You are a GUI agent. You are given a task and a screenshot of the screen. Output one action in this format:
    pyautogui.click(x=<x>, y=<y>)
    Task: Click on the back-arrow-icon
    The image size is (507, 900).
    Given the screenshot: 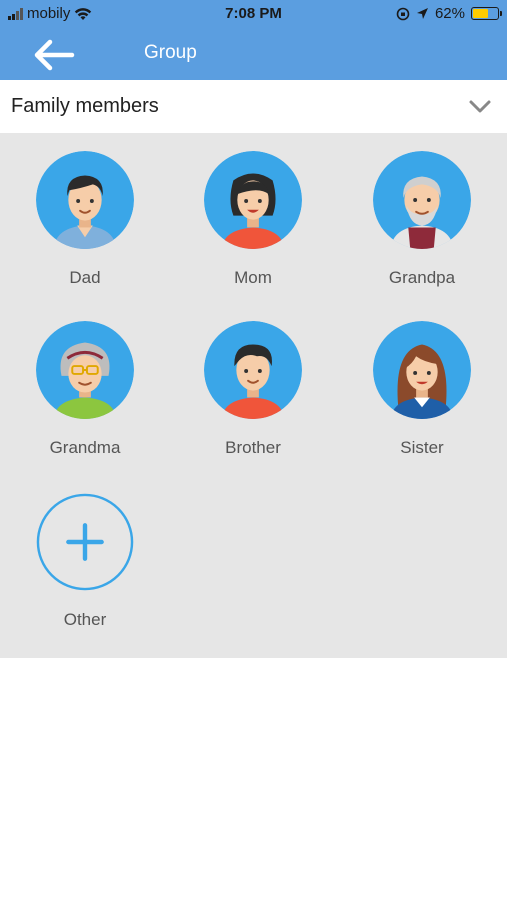 What is the action you would take?
    pyautogui.click(x=54, y=55)
    